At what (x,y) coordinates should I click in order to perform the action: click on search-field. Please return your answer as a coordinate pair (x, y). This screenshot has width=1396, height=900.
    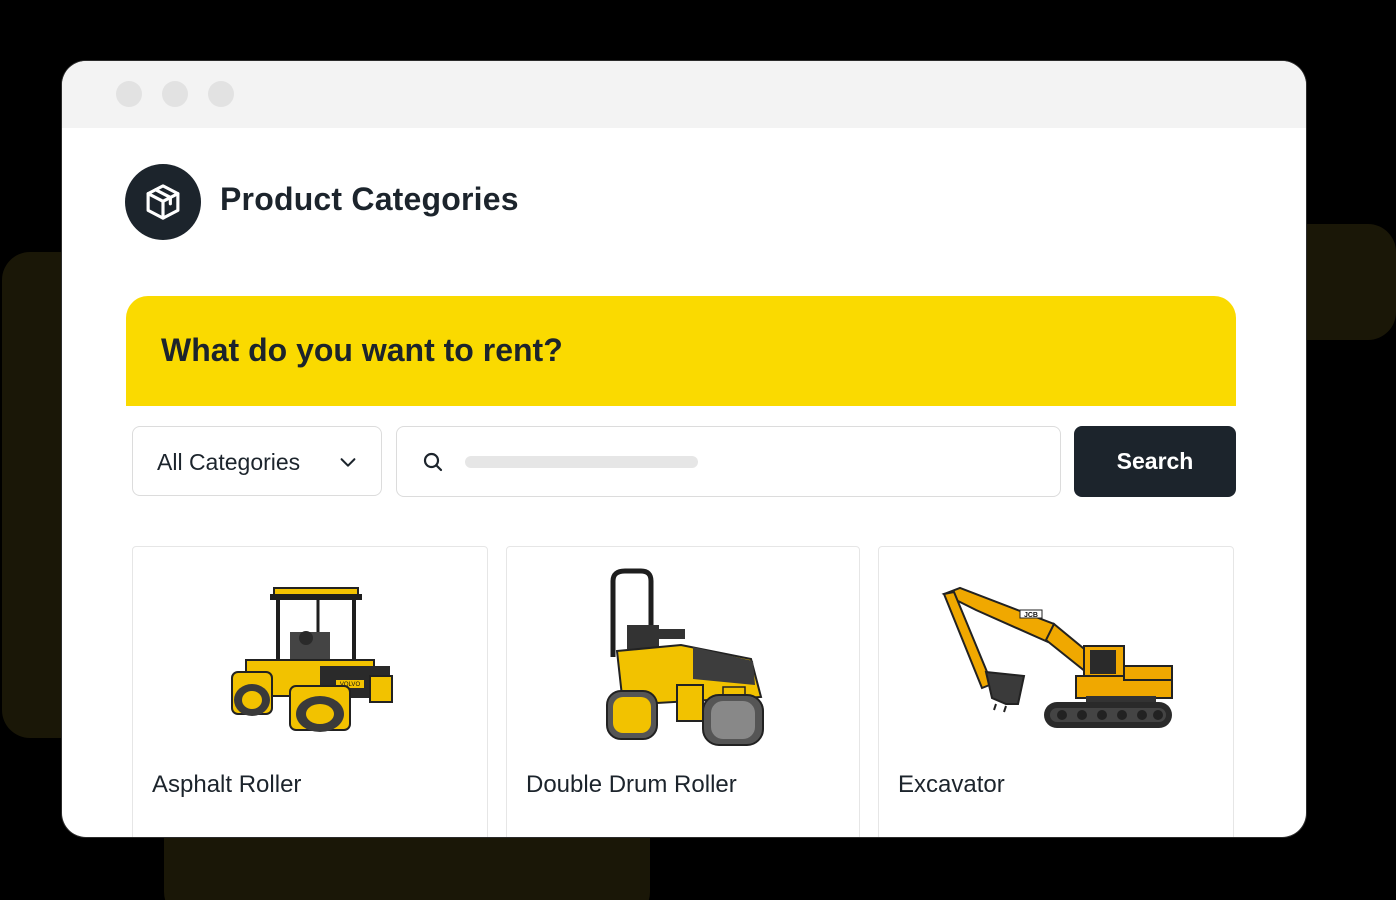
    Looking at the image, I should click on (728, 461).